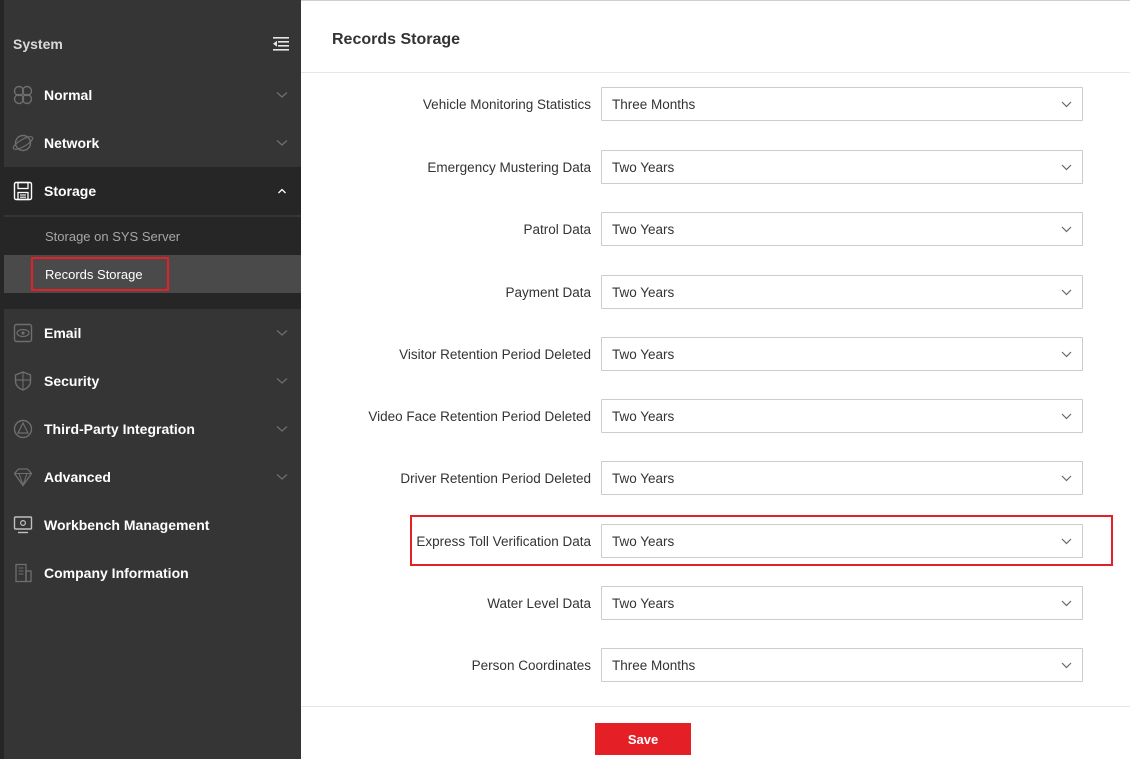 The image size is (1130, 759). I want to click on sidebar-title: System, so click(38, 44).